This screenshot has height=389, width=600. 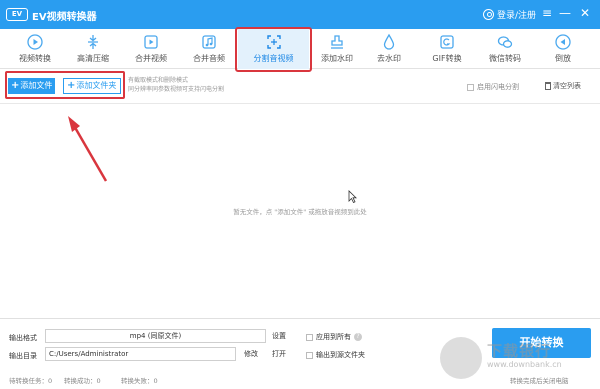 What do you see at coordinates (519, 351) in the screenshot?
I see `watermark-name: 下载银行` at bounding box center [519, 351].